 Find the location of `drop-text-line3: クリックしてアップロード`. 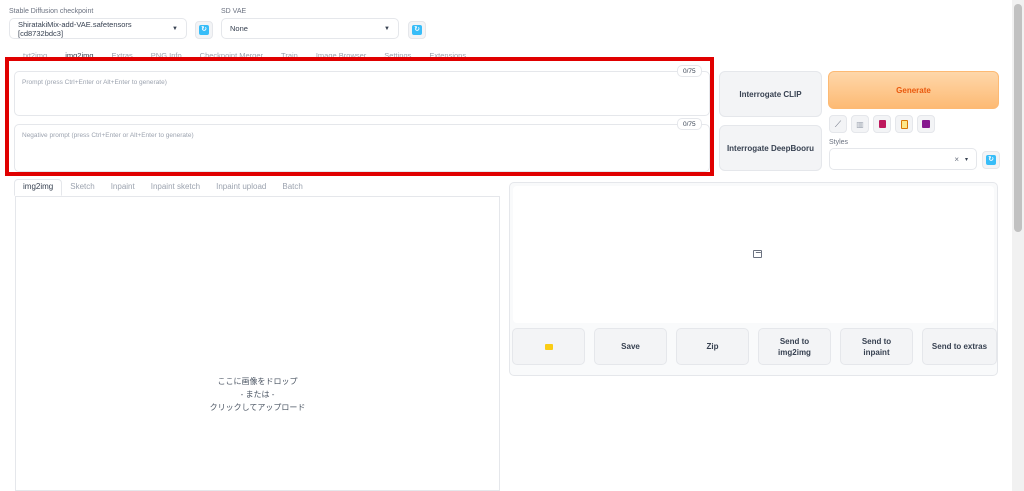

drop-text-line3: クリックしてアップロード is located at coordinates (257, 407).